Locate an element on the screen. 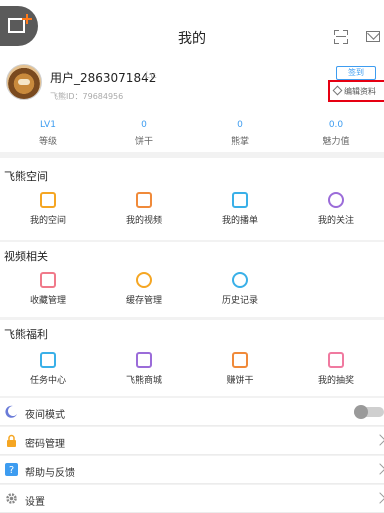  favorite-icon is located at coordinates (48, 280).